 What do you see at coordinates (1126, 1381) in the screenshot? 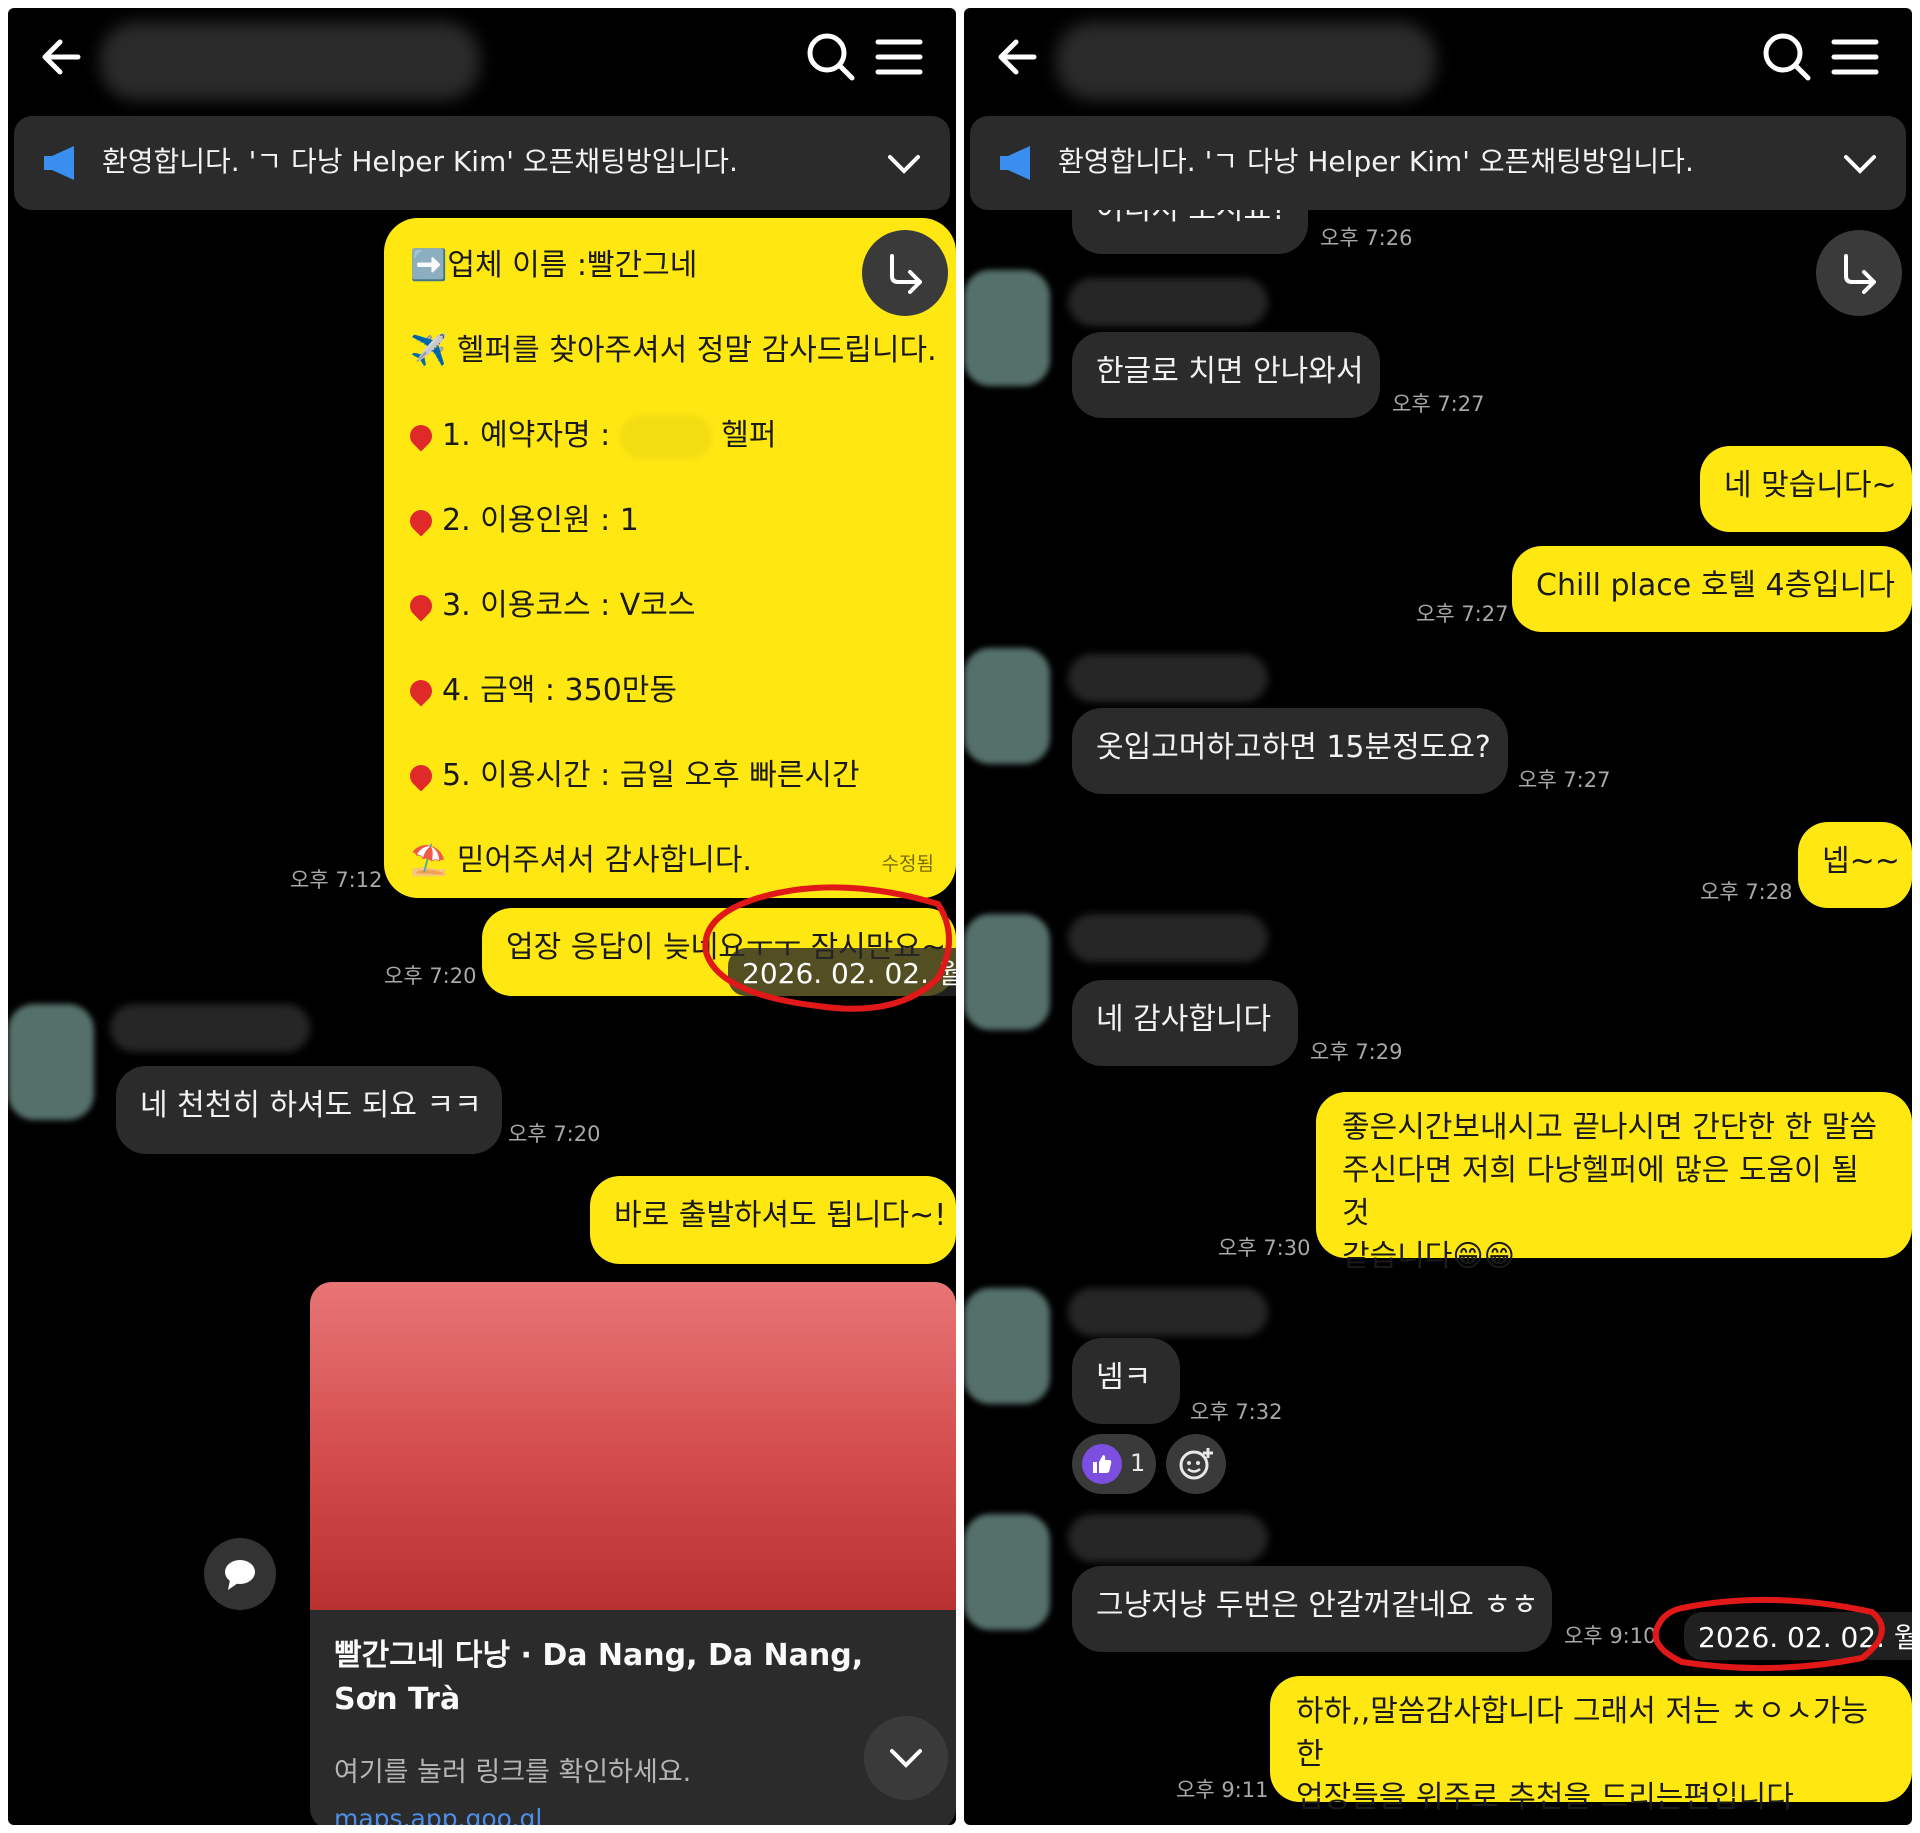
I see `other-message-bubble: 넴ㅋ` at bounding box center [1126, 1381].